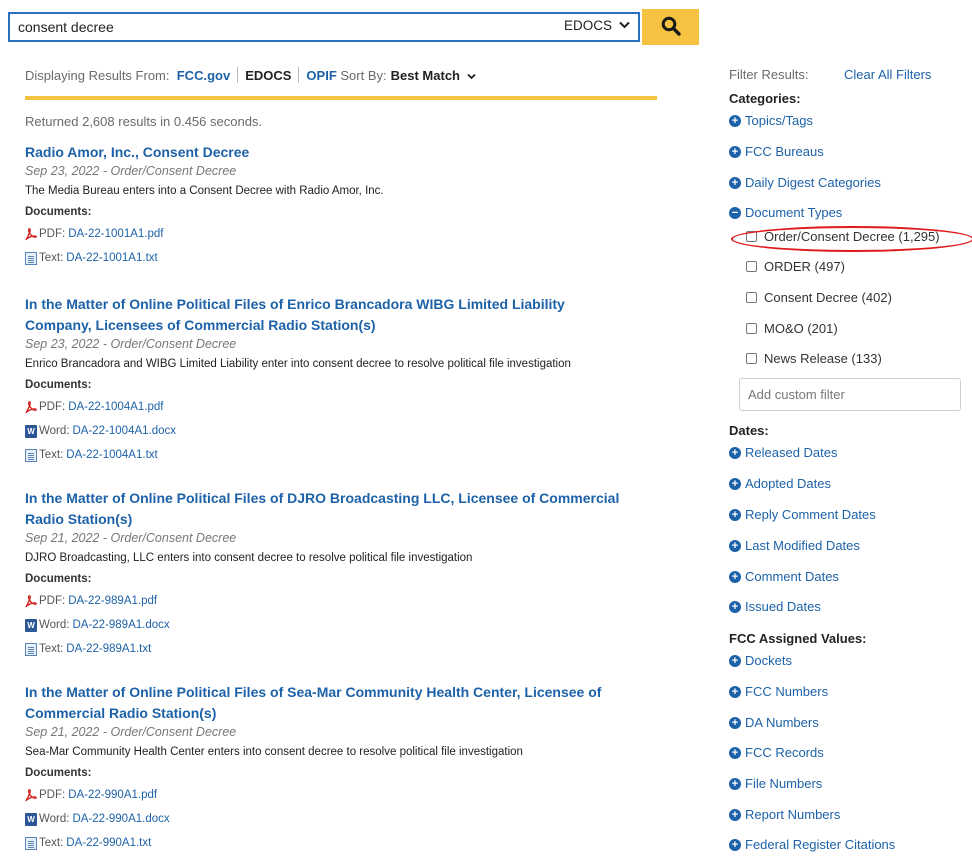 The height and width of the screenshot is (857, 972). Describe the element at coordinates (120, 819) in the screenshot. I see `document-link: DA-22-990A1.docx` at that location.